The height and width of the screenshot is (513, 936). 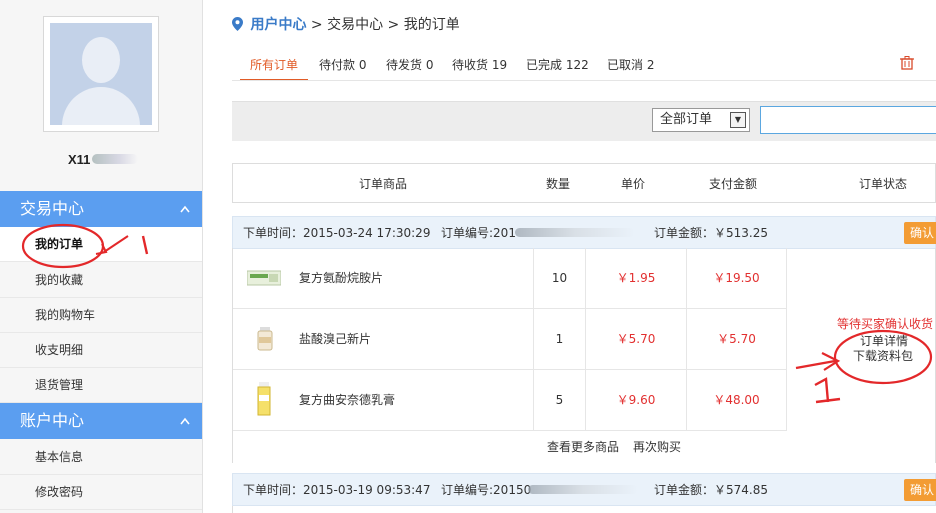 I want to click on trash-icon, so click(x=907, y=63).